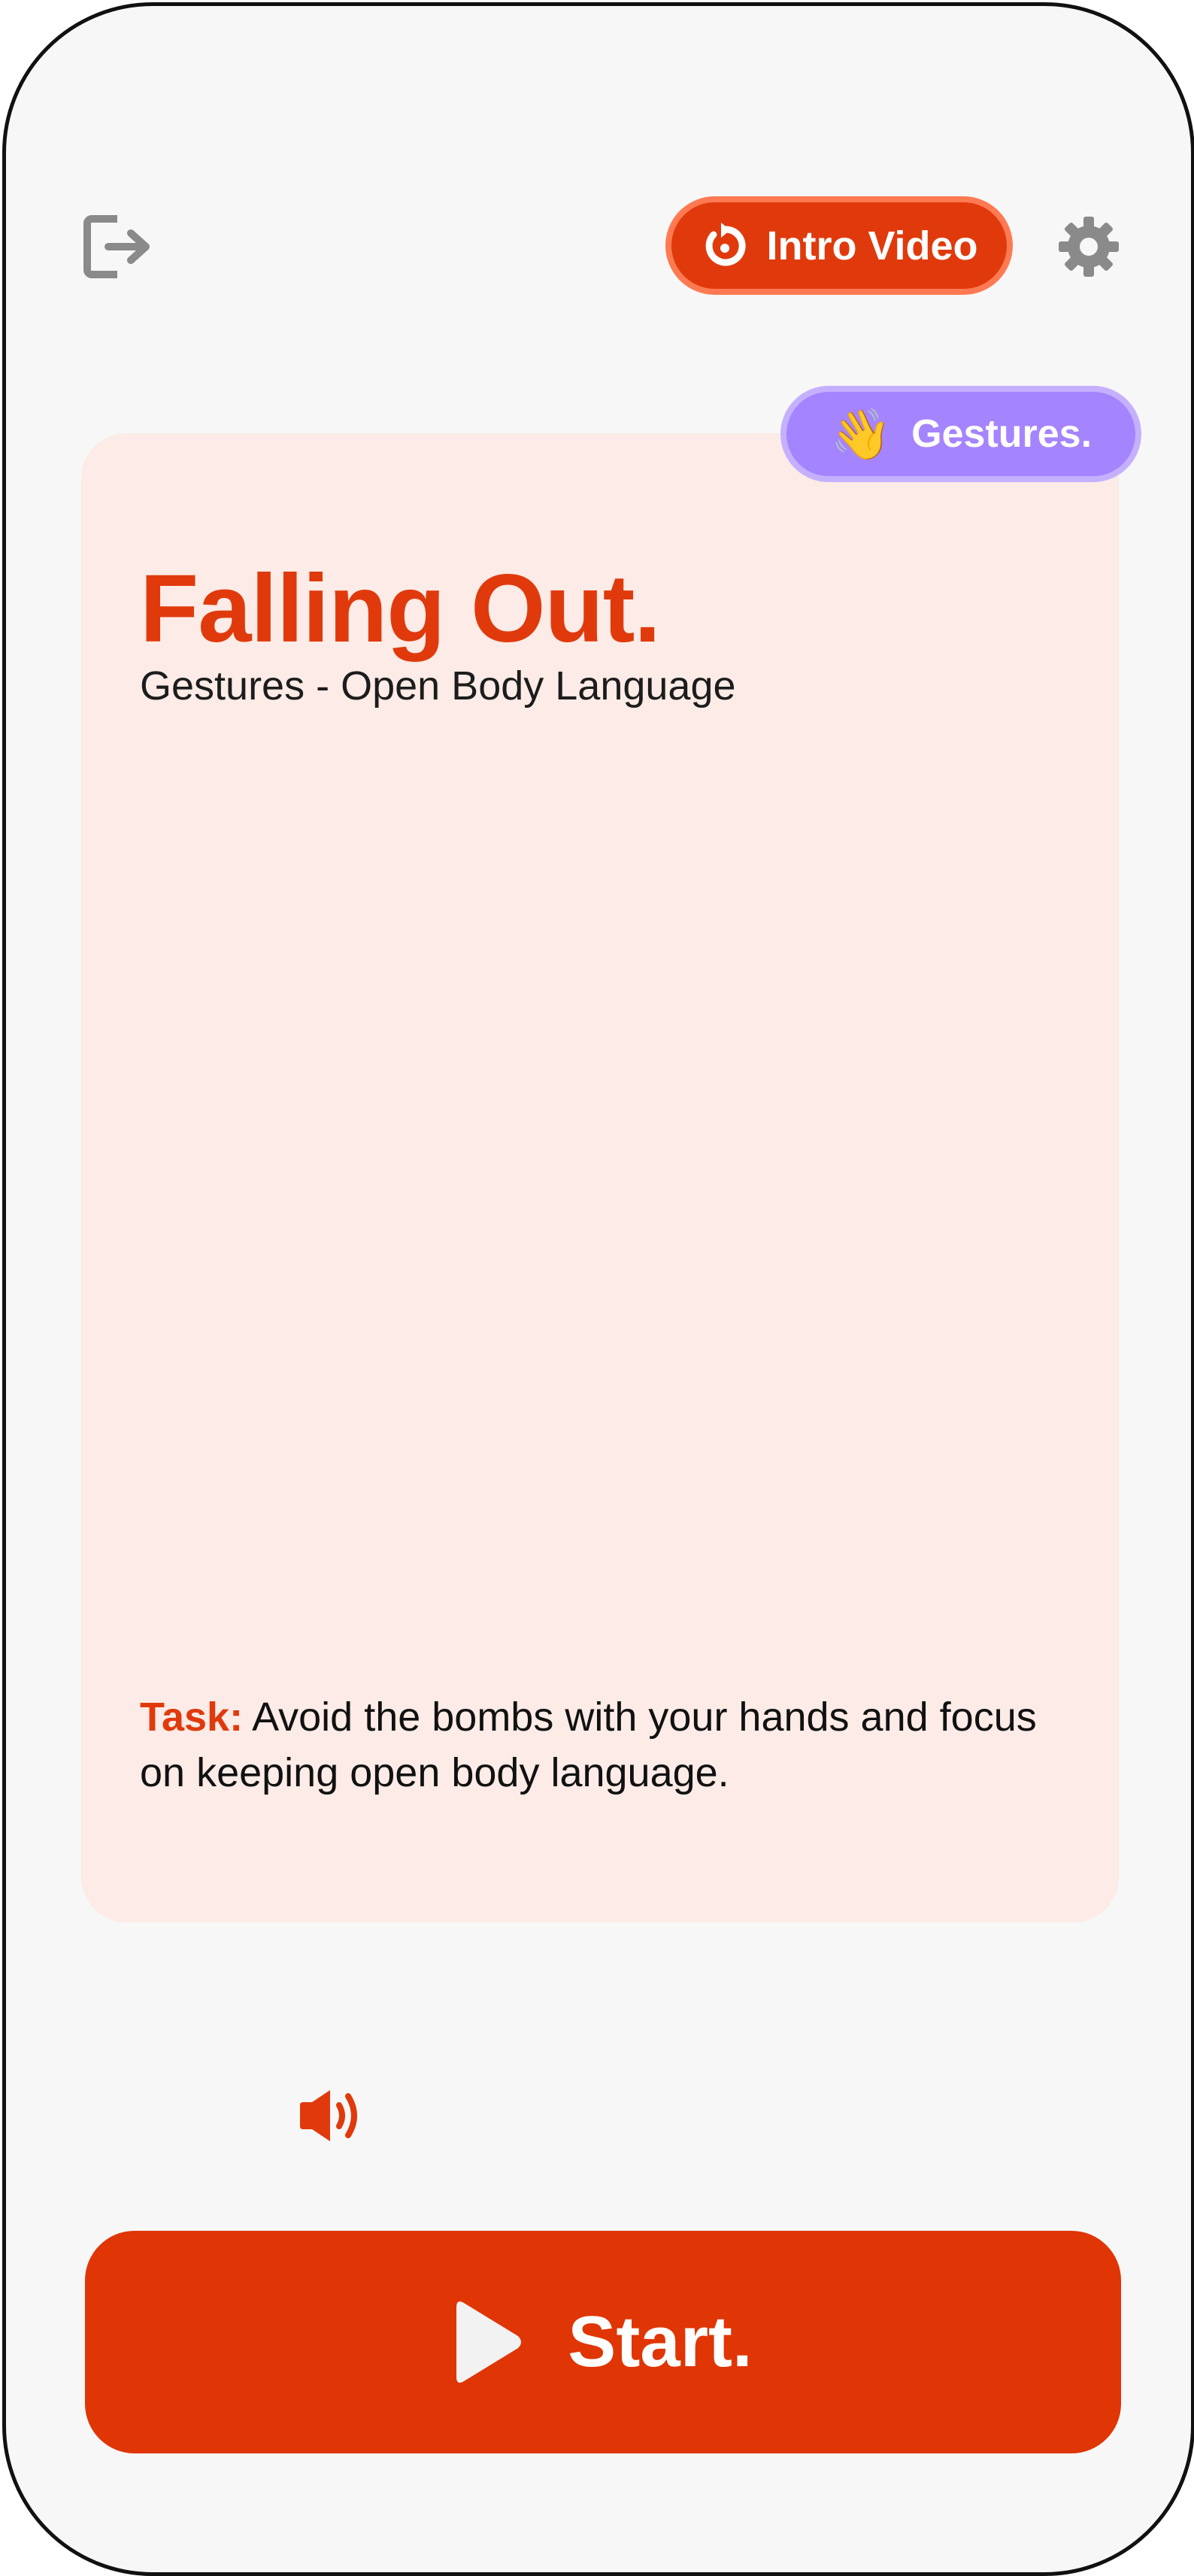 Image resolution: width=1194 pixels, height=2576 pixels. Describe the element at coordinates (861, 434) in the screenshot. I see `waving-hand-icon: 👋` at that location.